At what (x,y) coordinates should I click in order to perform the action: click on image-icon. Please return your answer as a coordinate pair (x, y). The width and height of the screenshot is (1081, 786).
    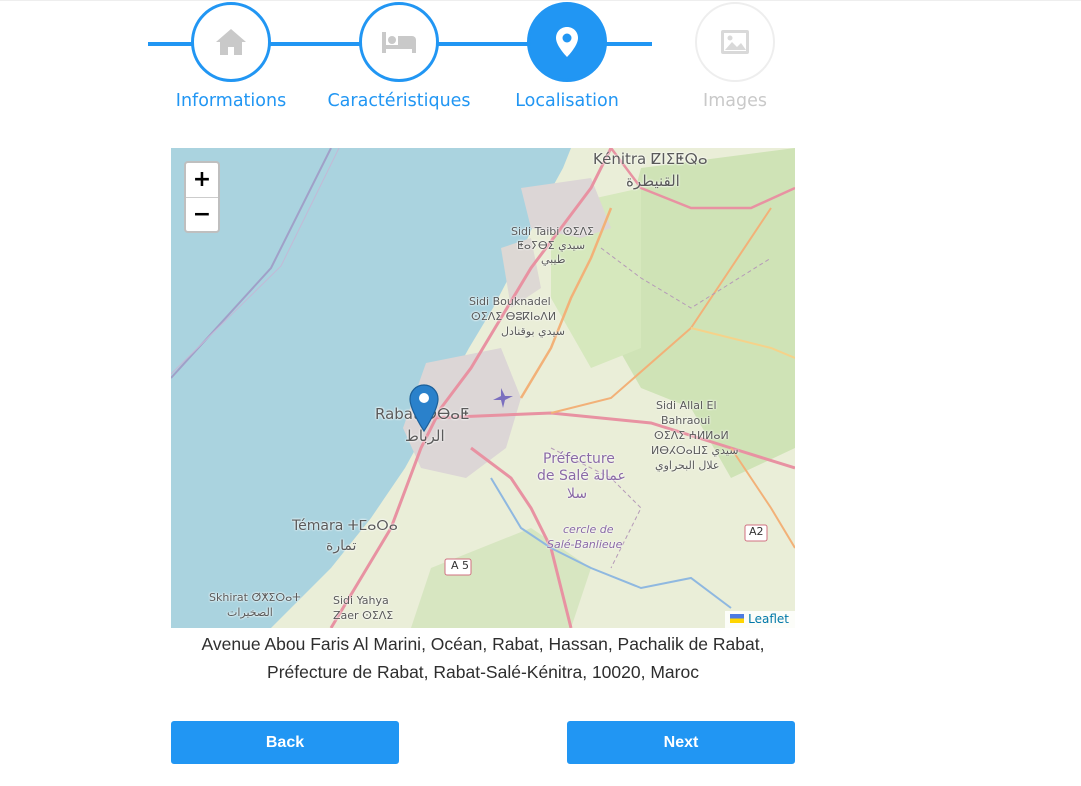
    Looking at the image, I should click on (735, 42).